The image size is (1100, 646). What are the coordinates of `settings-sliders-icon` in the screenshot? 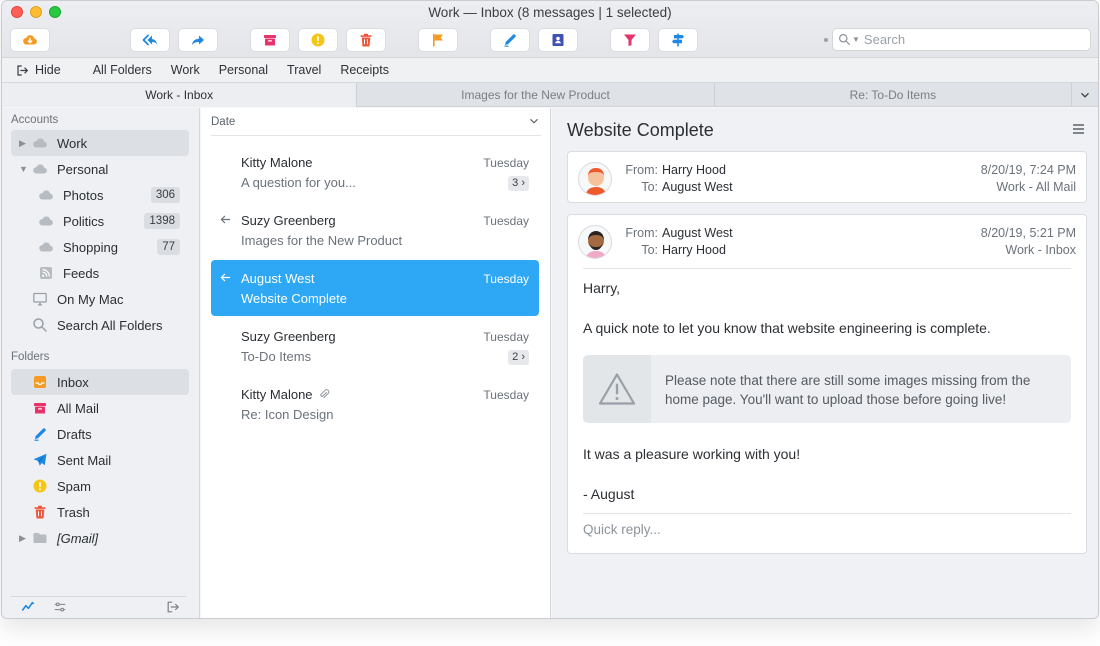 It's located at (60, 608).